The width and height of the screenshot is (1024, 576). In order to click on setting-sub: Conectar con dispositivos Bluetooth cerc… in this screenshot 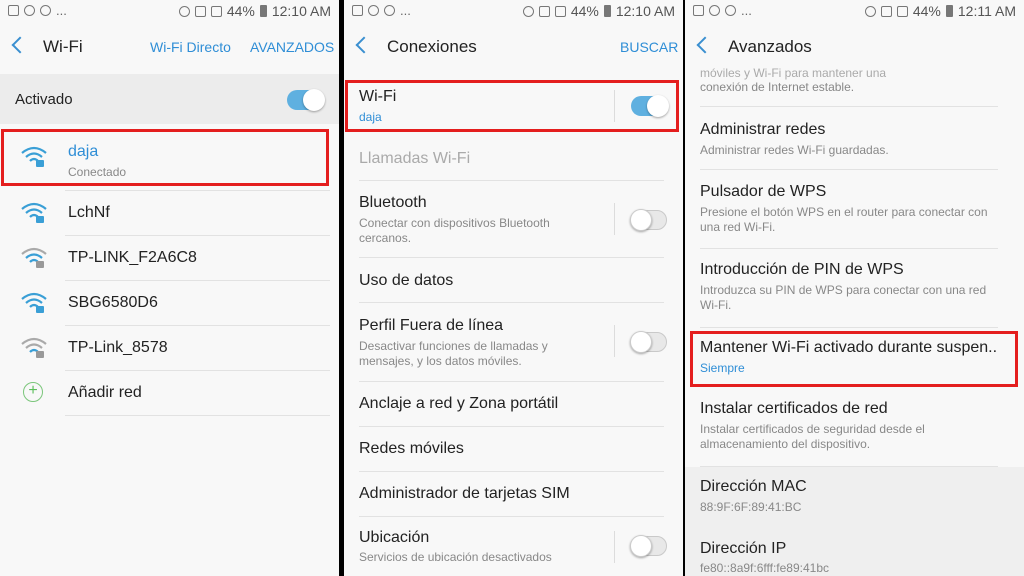, I will do `click(454, 230)`.